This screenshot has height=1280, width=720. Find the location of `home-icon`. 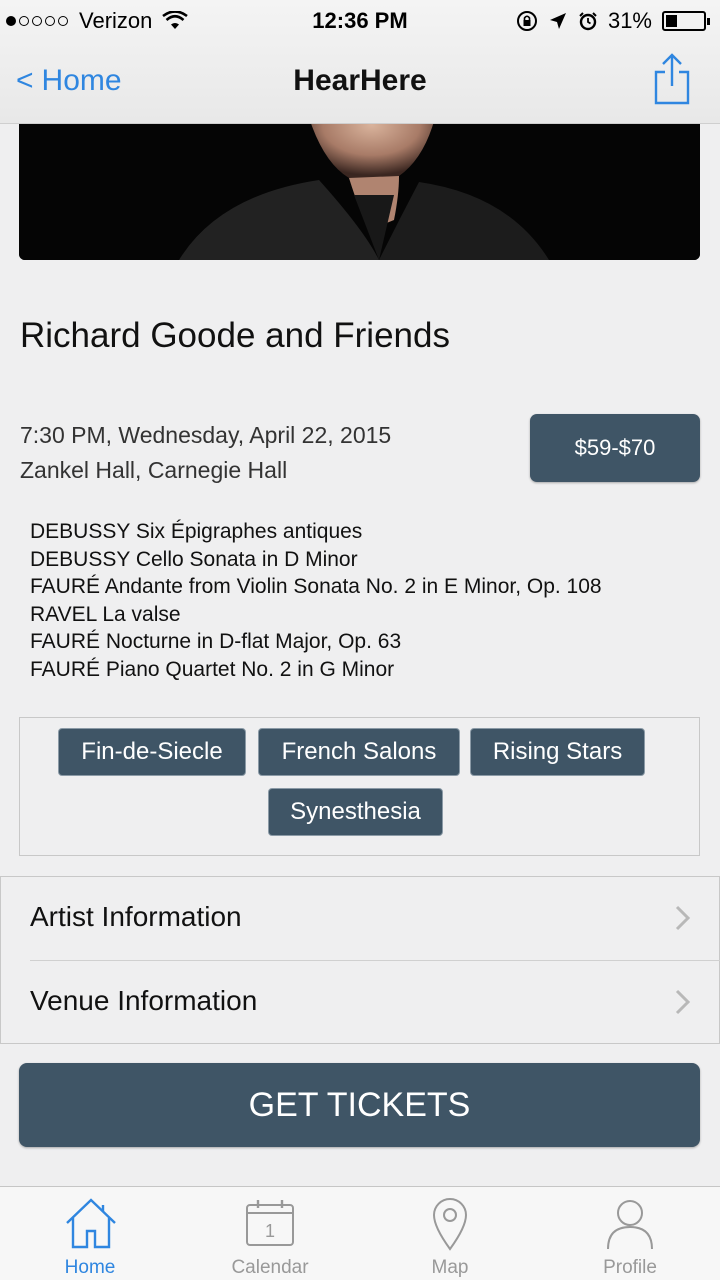

home-icon is located at coordinates (91, 1223).